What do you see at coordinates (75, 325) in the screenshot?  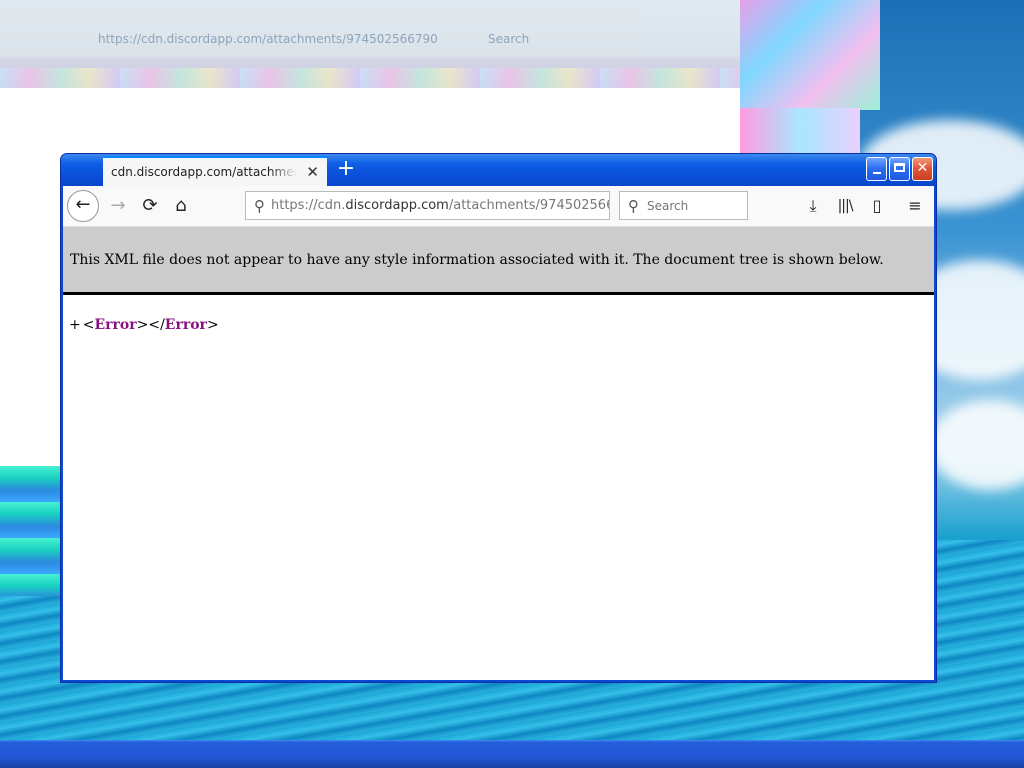 I see `expand-toggle: +` at bounding box center [75, 325].